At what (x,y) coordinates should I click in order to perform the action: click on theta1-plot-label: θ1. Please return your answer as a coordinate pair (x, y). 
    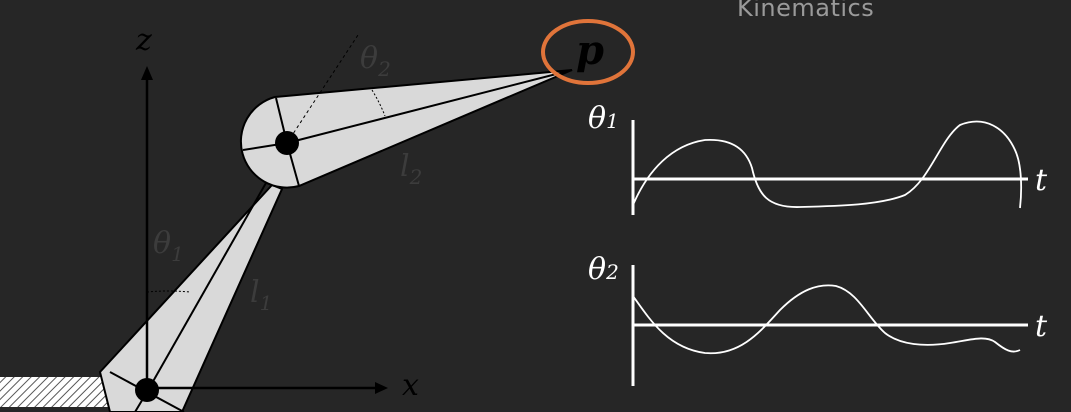
    Looking at the image, I should click on (603, 118).